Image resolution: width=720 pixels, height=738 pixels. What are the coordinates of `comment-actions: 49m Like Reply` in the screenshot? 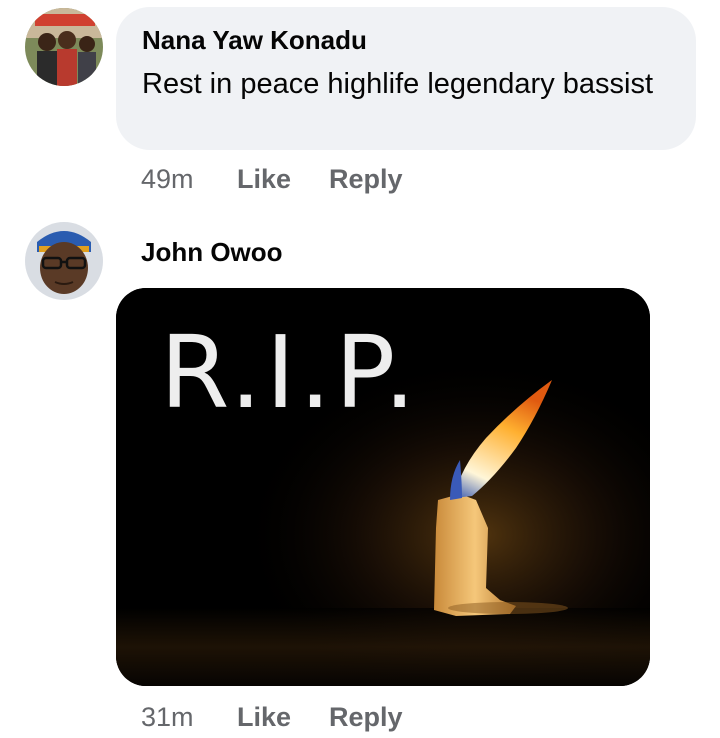 It's located at (272, 179).